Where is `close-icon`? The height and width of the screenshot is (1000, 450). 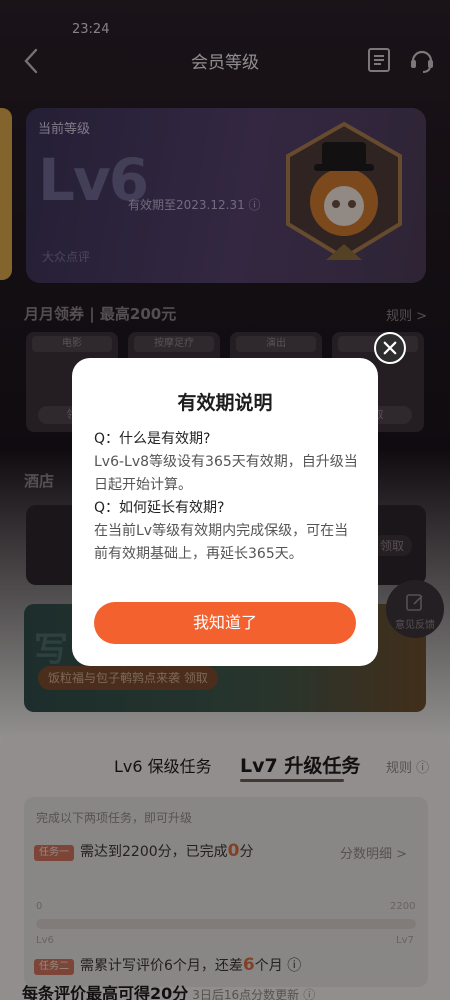 close-icon is located at coordinates (390, 348).